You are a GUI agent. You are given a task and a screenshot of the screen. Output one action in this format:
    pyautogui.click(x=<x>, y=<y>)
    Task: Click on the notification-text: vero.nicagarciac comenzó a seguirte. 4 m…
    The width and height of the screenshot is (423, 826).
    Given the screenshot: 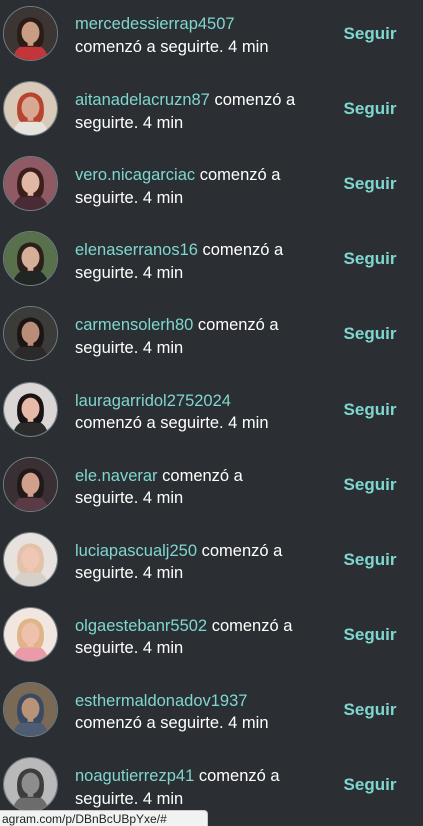 What is the action you would take?
    pyautogui.click(x=192, y=186)
    